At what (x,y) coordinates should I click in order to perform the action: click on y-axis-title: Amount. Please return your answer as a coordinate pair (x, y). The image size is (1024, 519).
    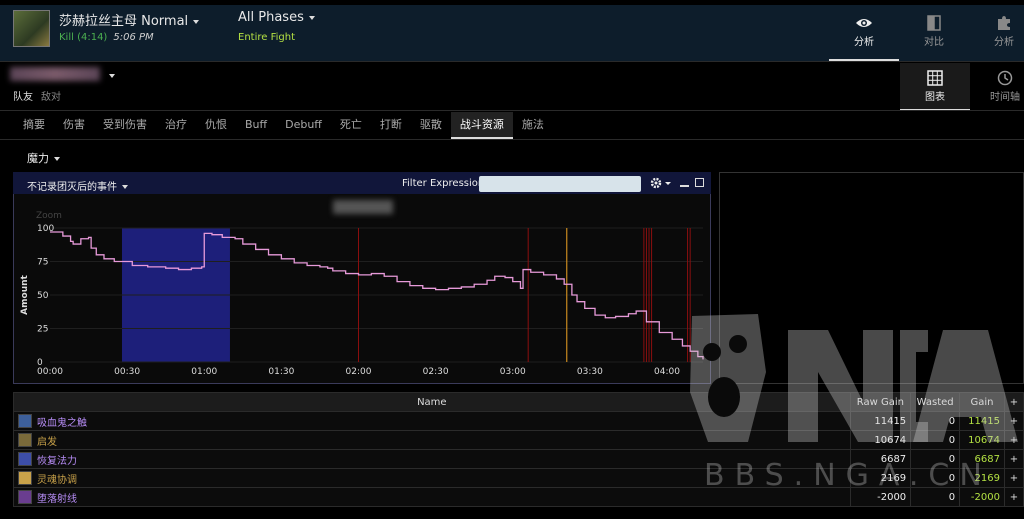
    Looking at the image, I should click on (25, 294).